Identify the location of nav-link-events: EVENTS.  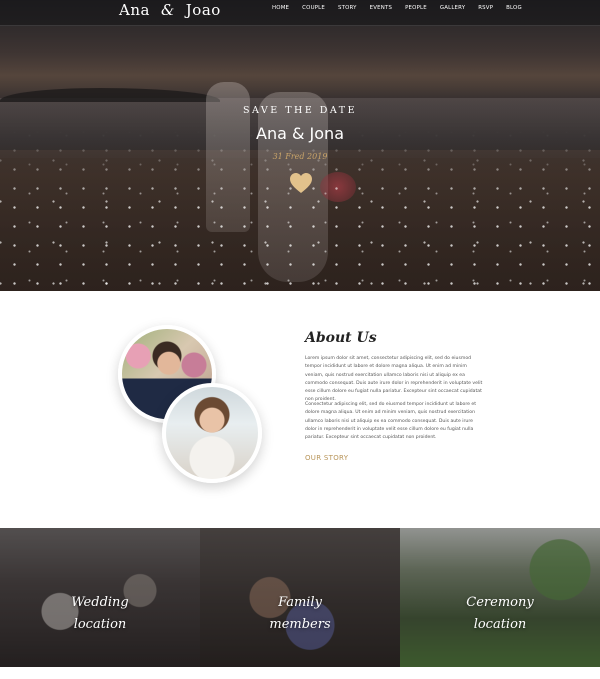
(381, 8).